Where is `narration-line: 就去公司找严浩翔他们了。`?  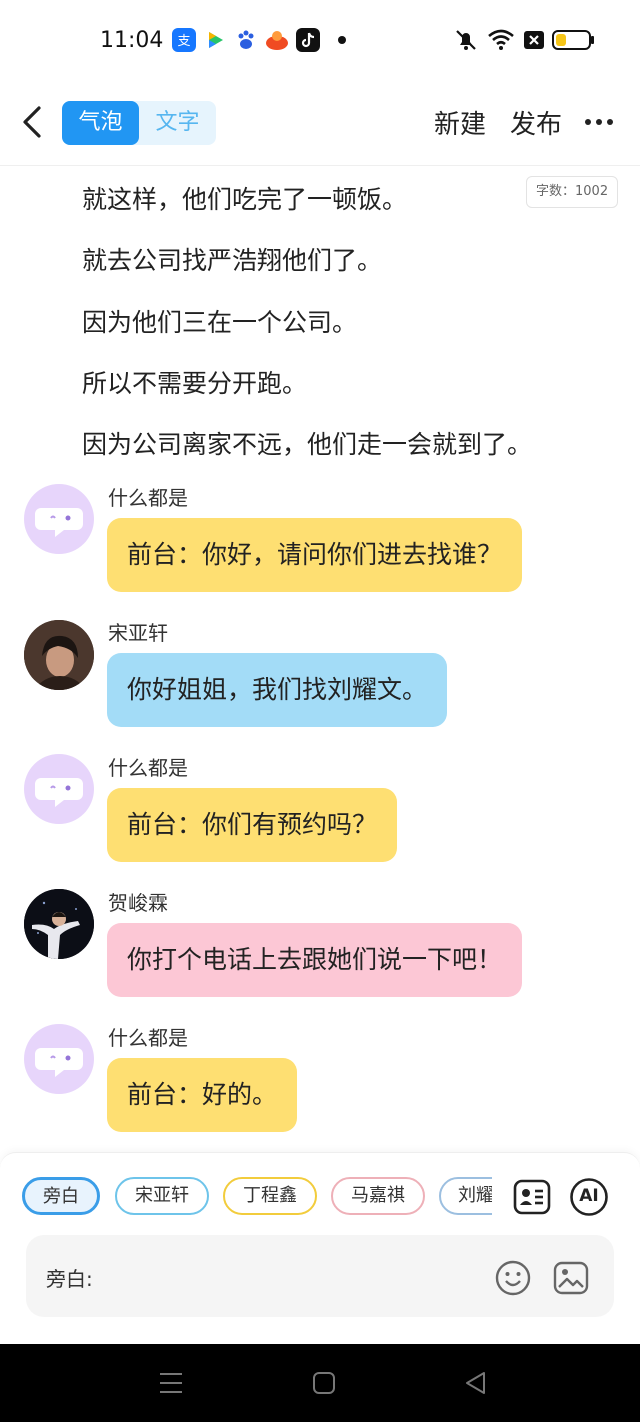 narration-line: 就去公司找严浩翔他们了。 is located at coordinates (232, 259).